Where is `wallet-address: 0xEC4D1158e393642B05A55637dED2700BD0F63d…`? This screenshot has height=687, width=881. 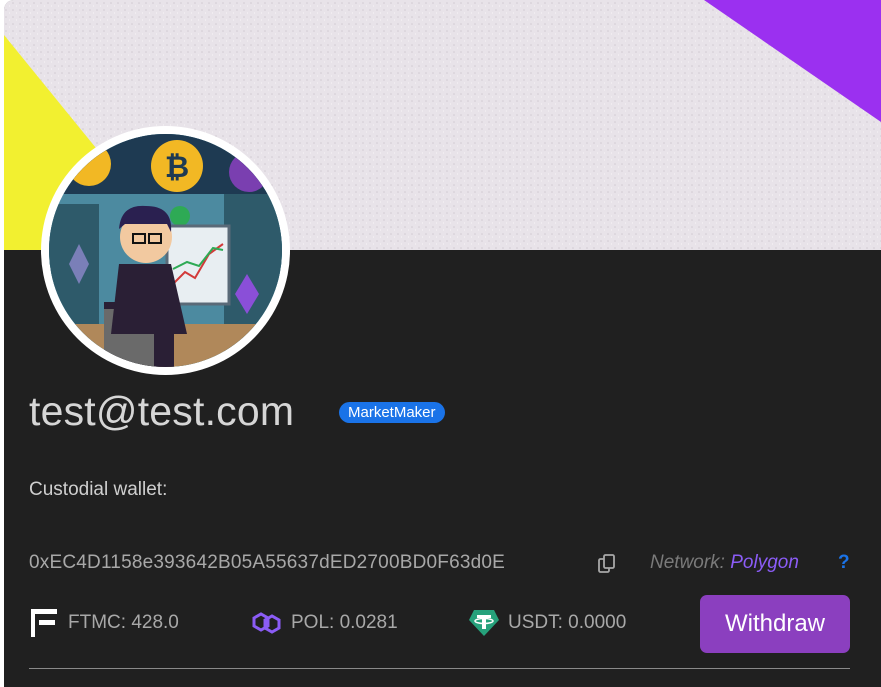
wallet-address: 0xEC4D1158e393642B05A55637dED2700BD0F63d… is located at coordinates (267, 562).